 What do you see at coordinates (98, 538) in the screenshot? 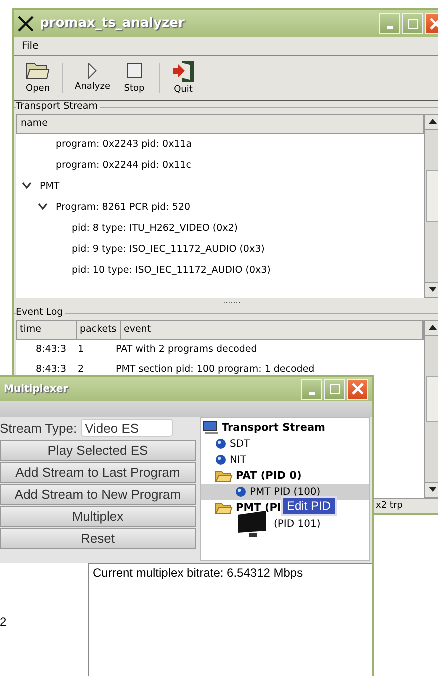
I see `action-button: Reset` at bounding box center [98, 538].